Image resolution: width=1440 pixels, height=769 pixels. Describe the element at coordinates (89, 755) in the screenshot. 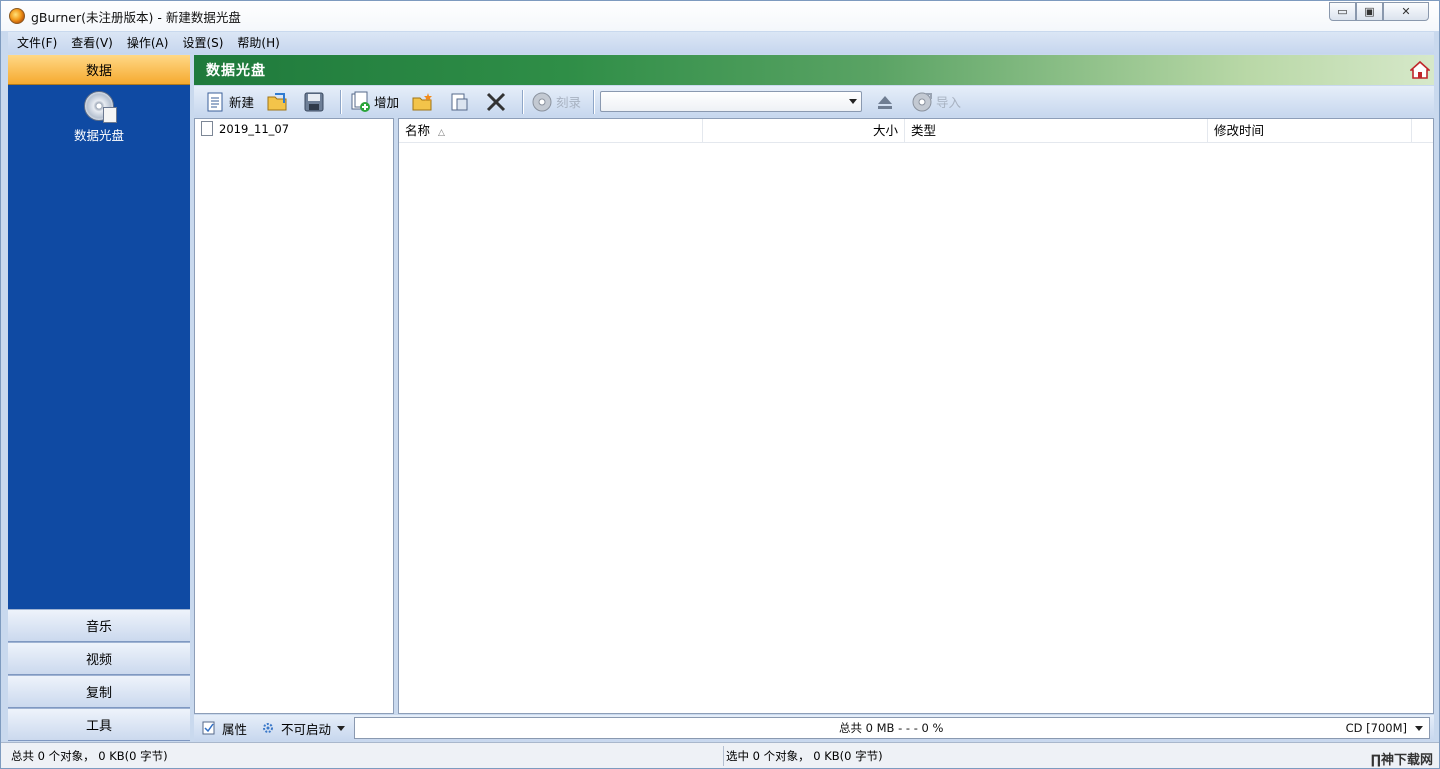

I see `status-total: 总共 0 个对象， 0 KB(0 字节)` at that location.